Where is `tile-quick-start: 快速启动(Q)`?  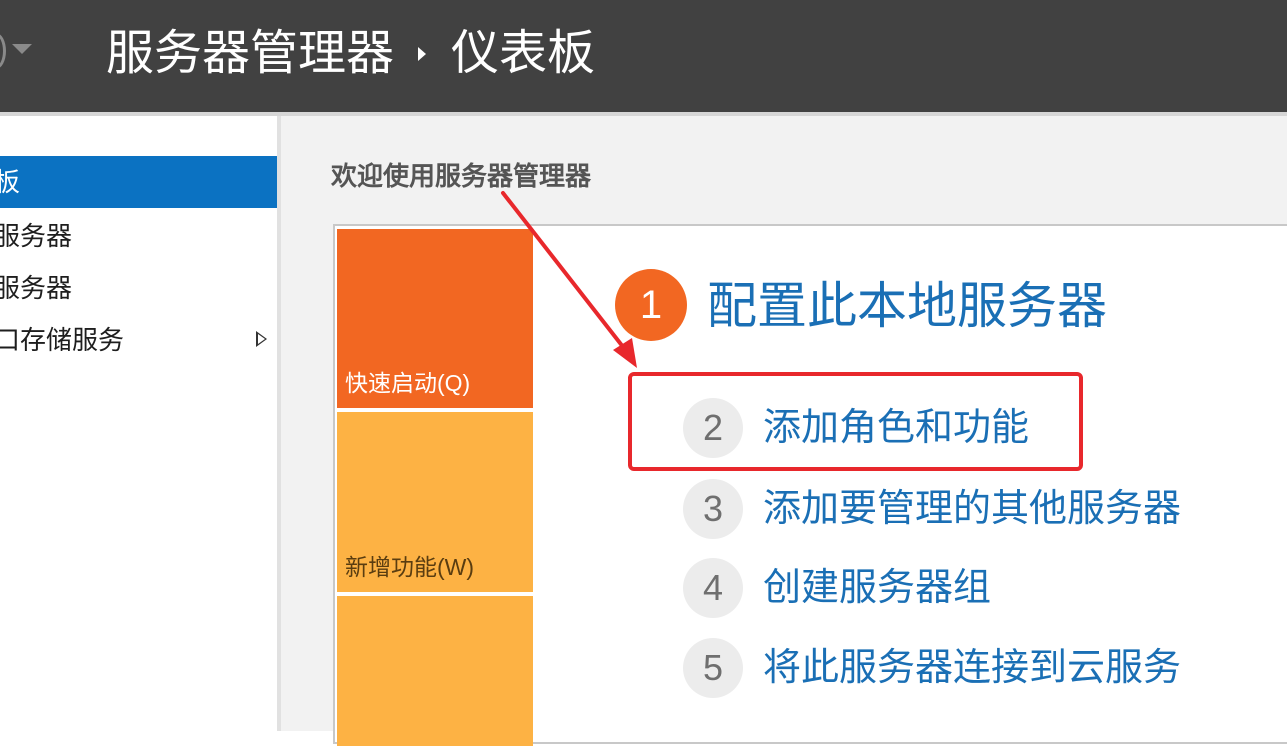
tile-quick-start: 快速启动(Q) is located at coordinates (435, 318).